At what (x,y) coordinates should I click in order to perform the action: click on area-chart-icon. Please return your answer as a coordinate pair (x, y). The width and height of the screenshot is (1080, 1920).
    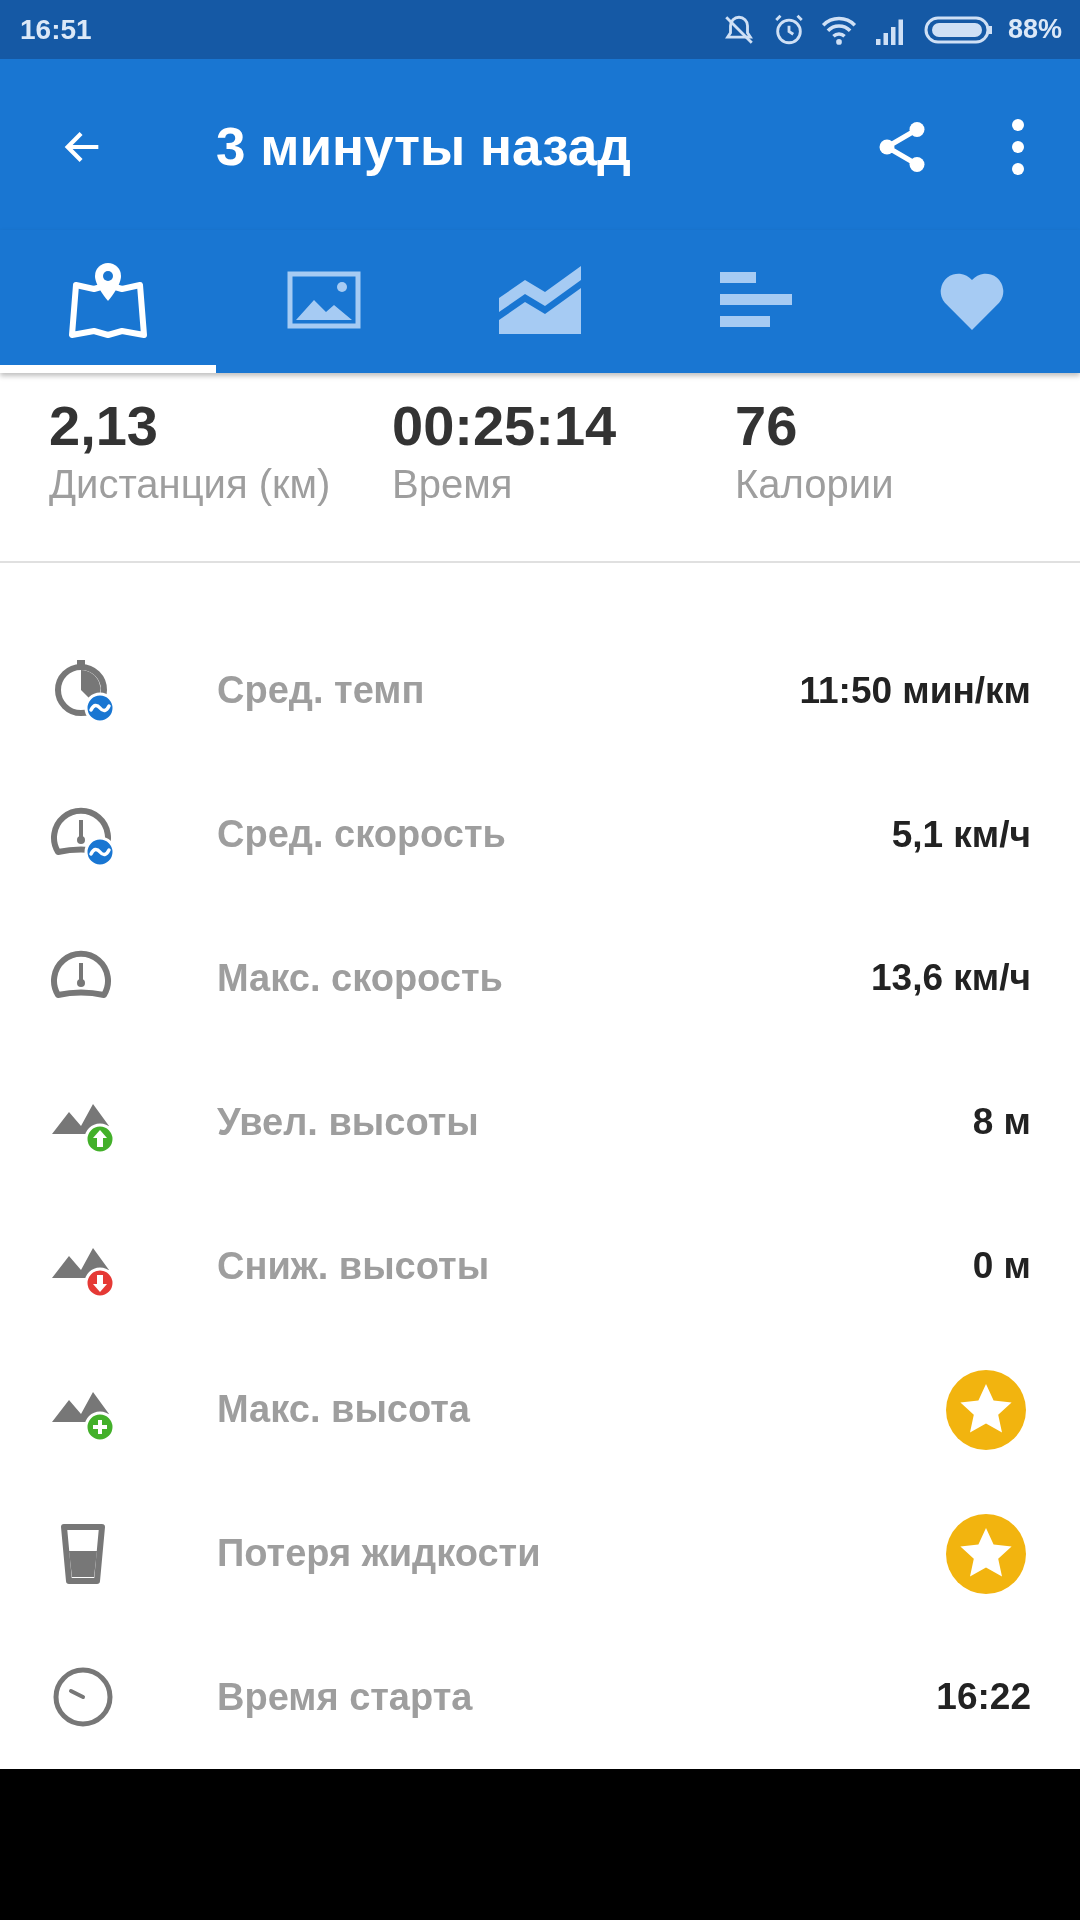
    Looking at the image, I should click on (540, 300).